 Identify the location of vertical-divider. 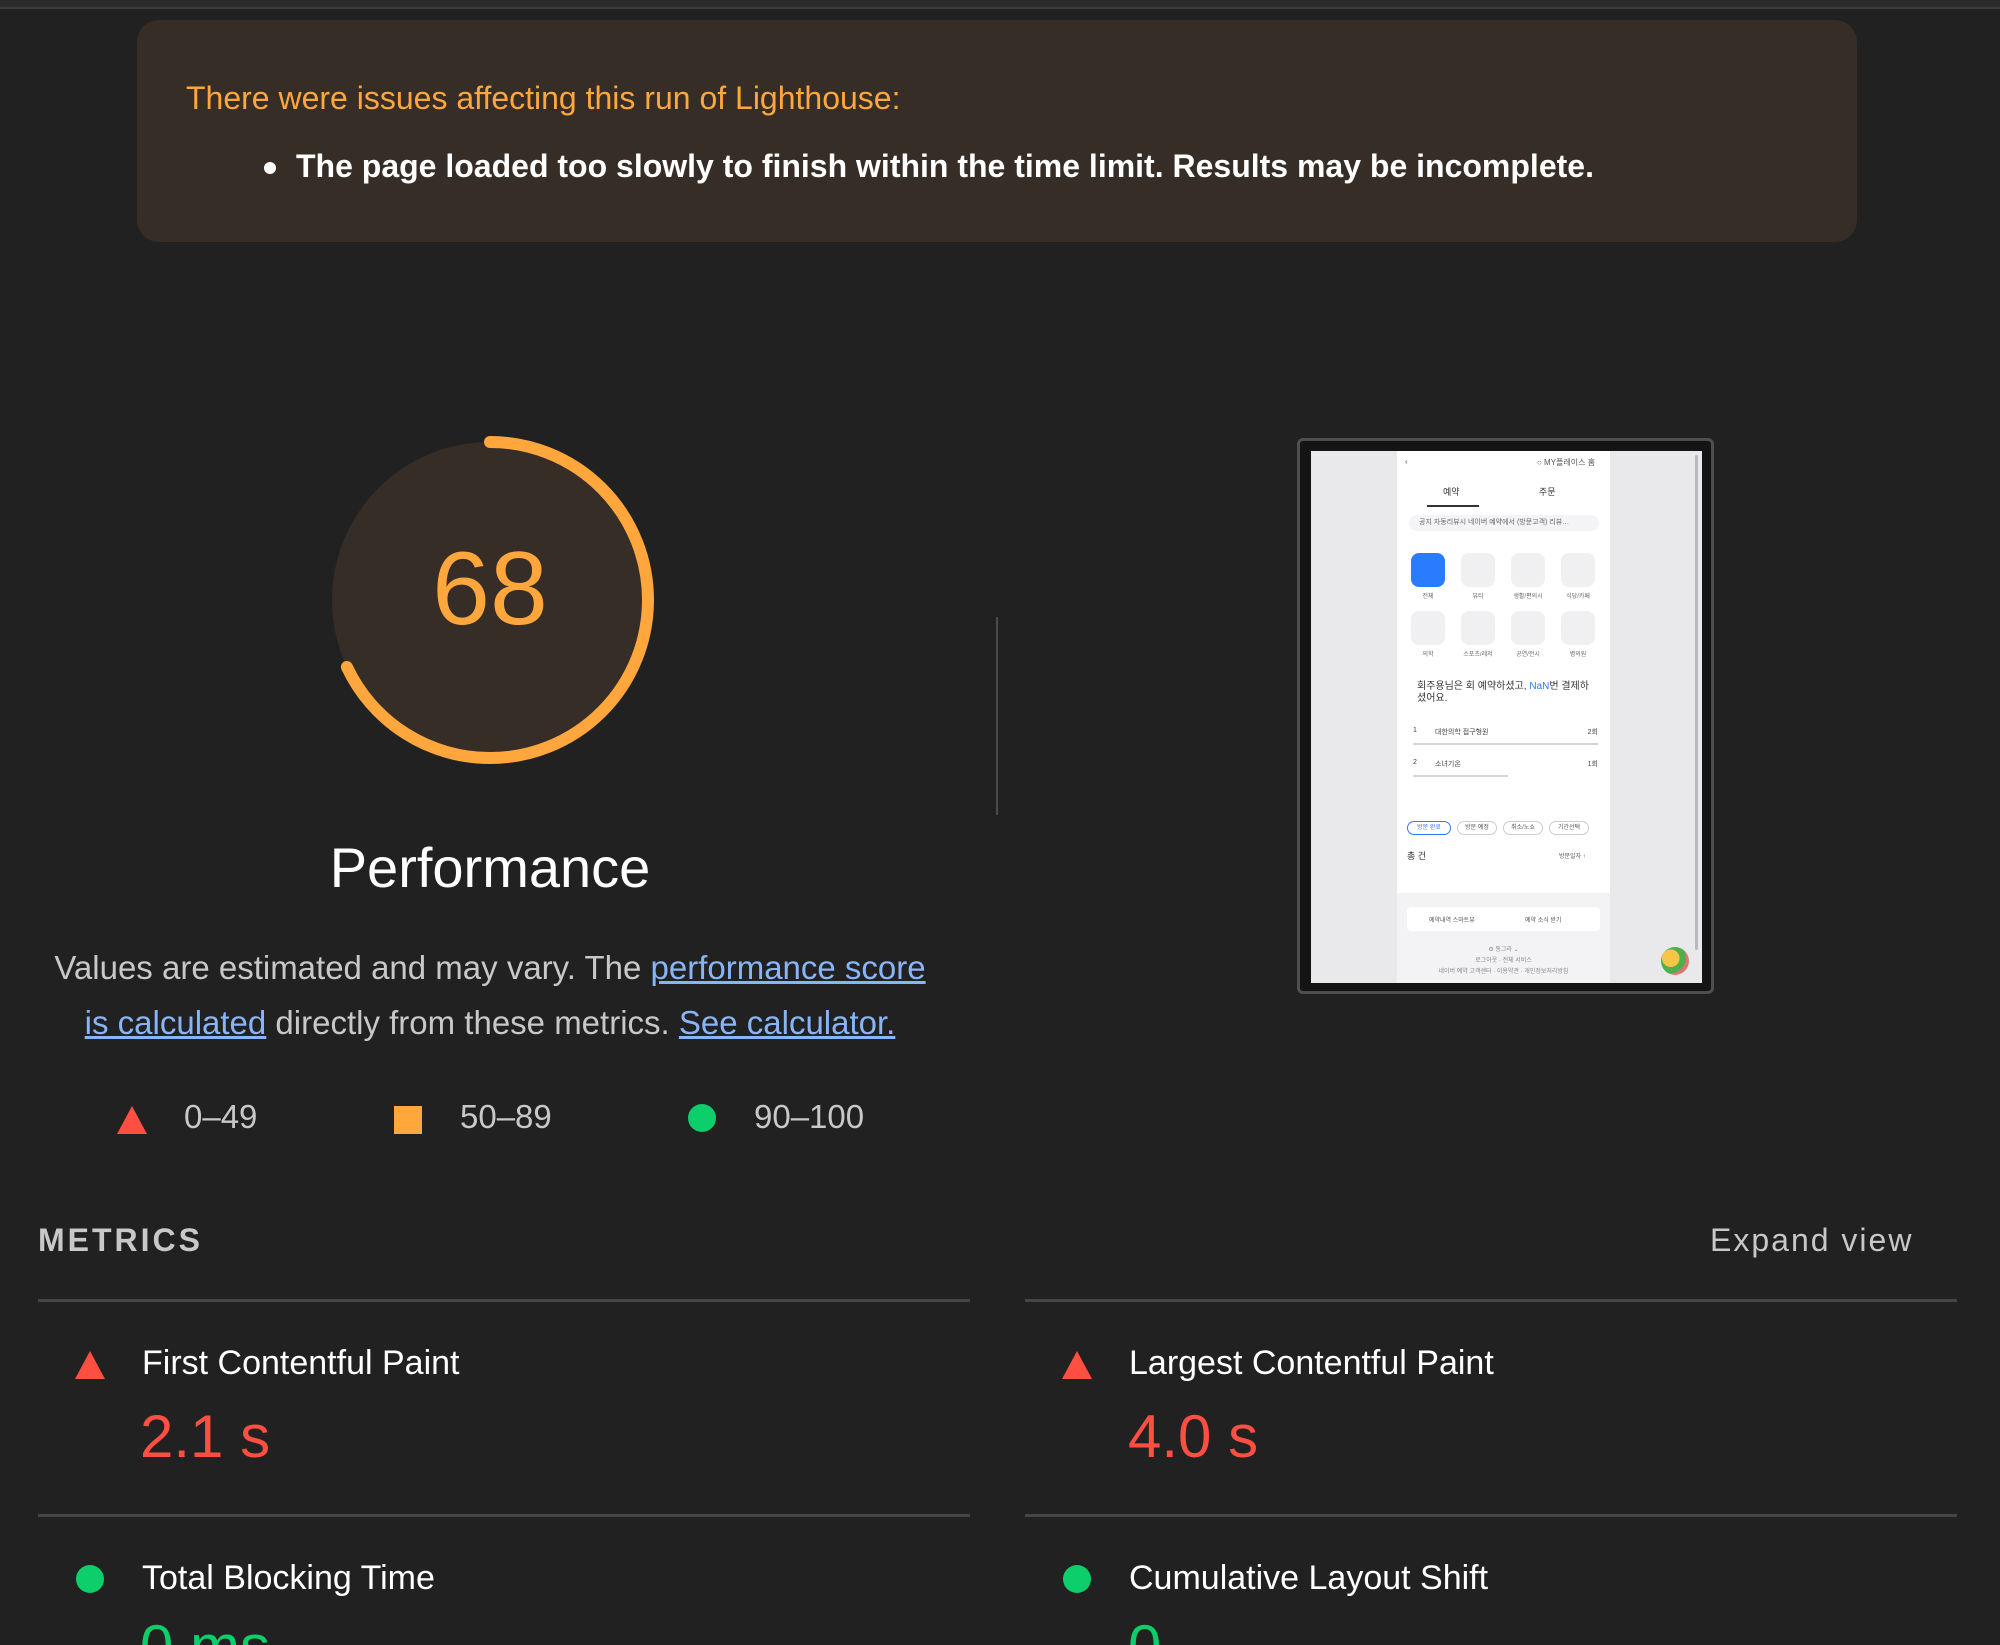
(997, 716).